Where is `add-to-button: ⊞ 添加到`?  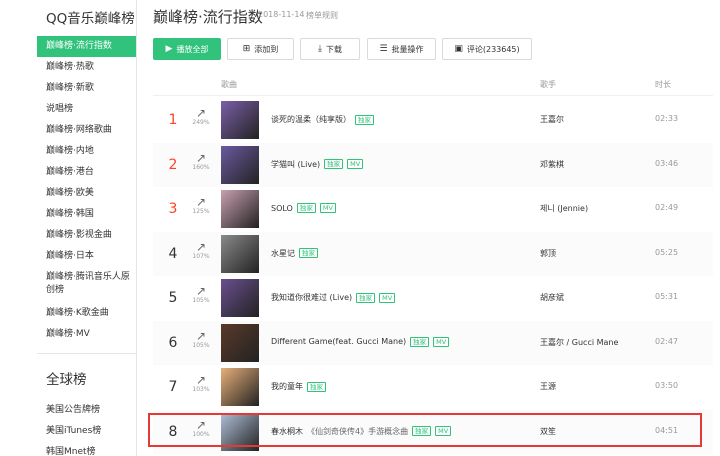 add-to-button: ⊞ 添加到 is located at coordinates (260, 49).